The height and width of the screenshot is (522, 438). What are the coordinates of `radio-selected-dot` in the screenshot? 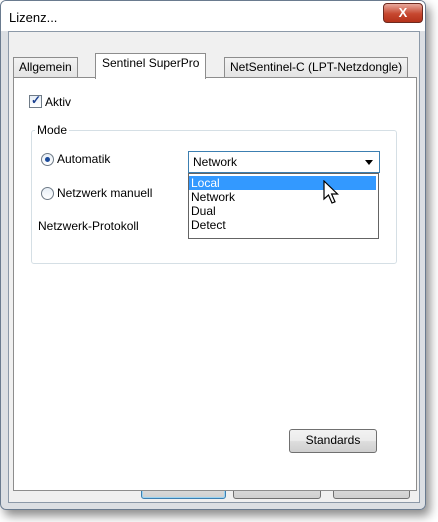 It's located at (47, 159).